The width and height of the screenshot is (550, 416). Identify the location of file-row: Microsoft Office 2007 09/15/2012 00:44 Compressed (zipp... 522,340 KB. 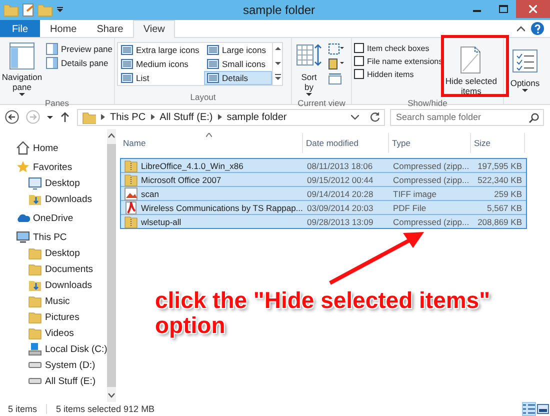
(323, 180).